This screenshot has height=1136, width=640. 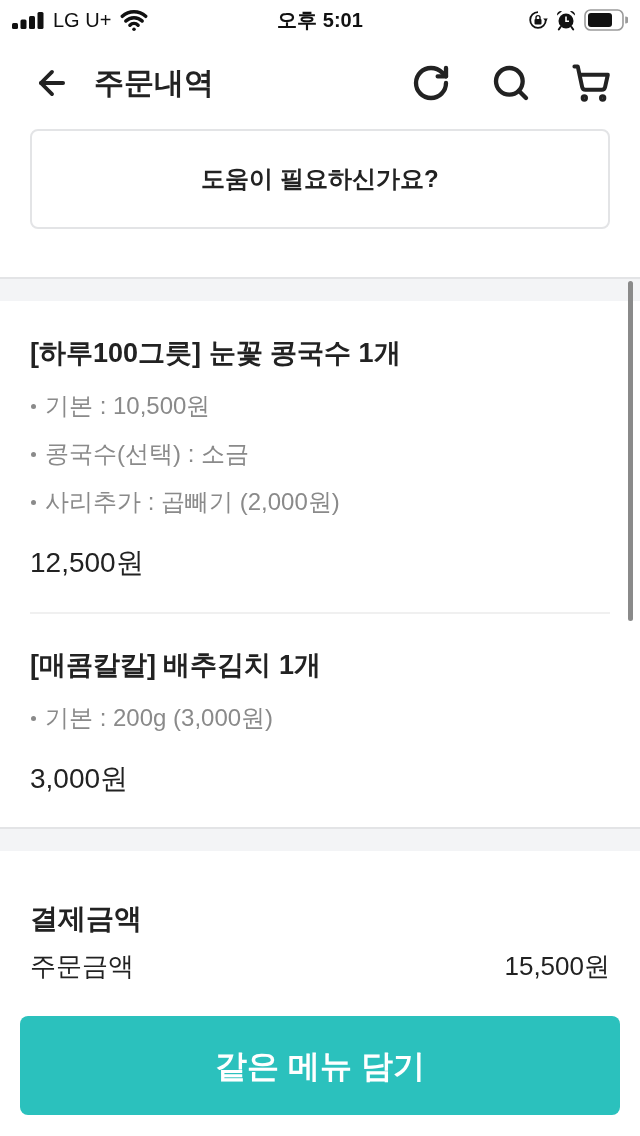 What do you see at coordinates (80, 779) in the screenshot?
I see `item-price: 3,000원` at bounding box center [80, 779].